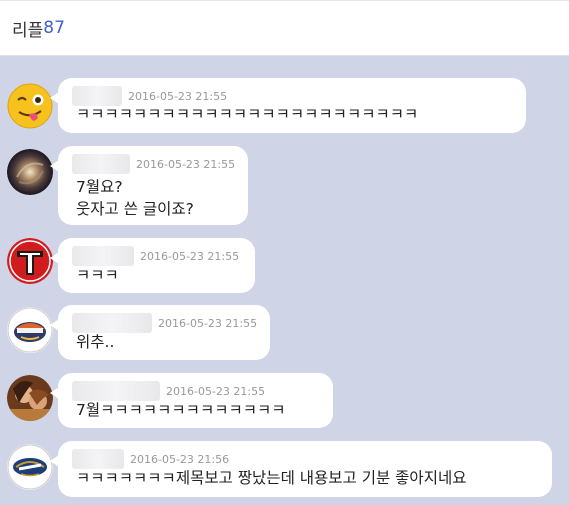 The height and width of the screenshot is (505, 569). I want to click on comment-text: ㅋㅋㅋㅋㅋㅋㅋ제목보고 짱났는데 내용보고 기분 좋아지네요, so click(271, 478).